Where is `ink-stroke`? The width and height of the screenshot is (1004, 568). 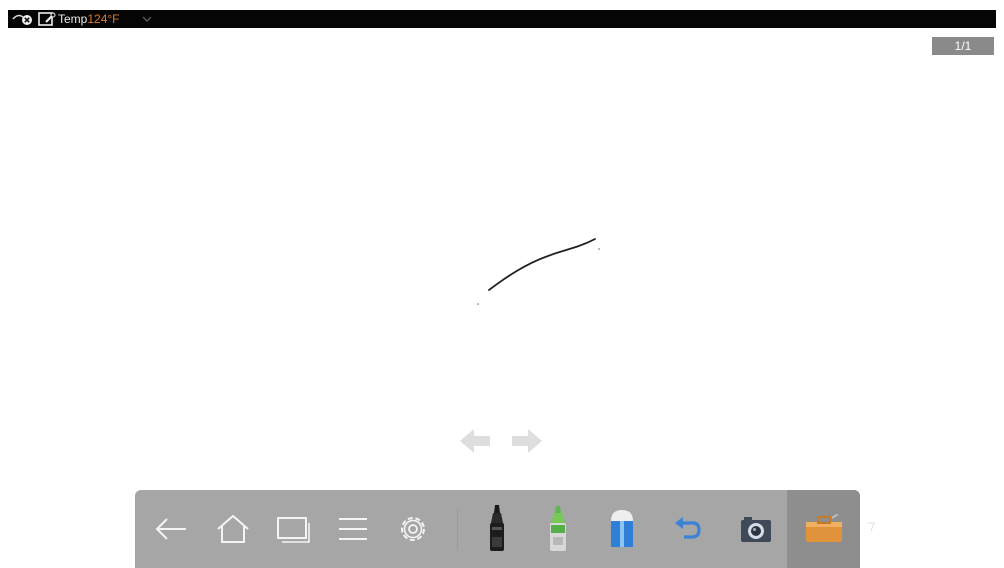
ink-stroke is located at coordinates (542, 264).